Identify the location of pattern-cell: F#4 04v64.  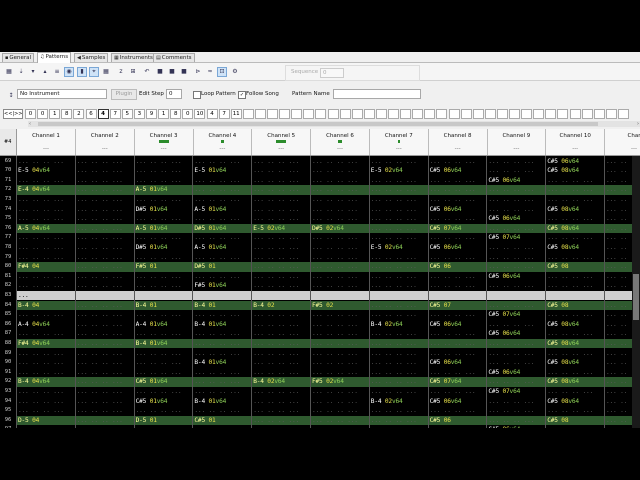
(34, 344).